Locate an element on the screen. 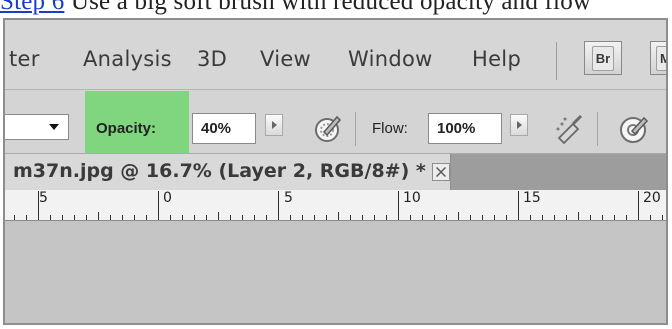 Image resolution: width=672 pixels, height=329 pixels. ruler-label: 15 is located at coordinates (532, 198).